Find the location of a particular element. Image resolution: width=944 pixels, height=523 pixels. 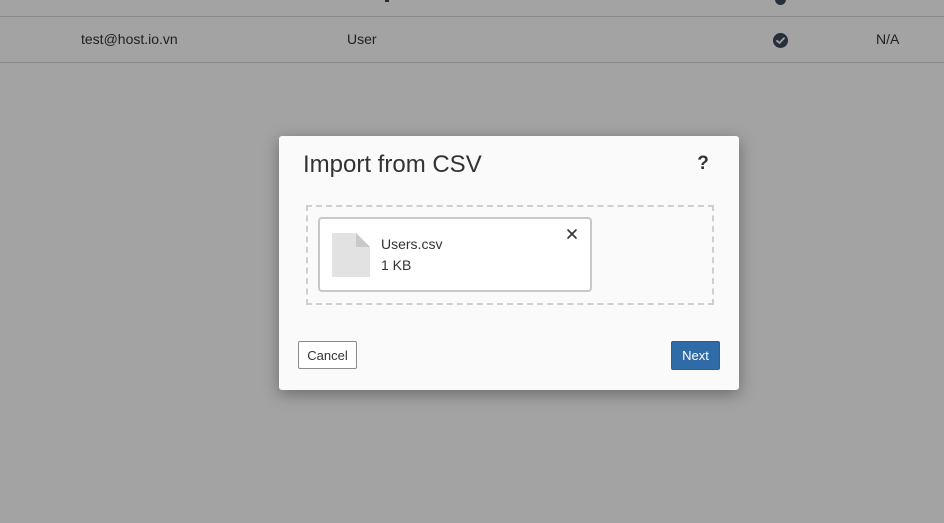

file-card: Users.csv 1 KB is located at coordinates (455, 254).